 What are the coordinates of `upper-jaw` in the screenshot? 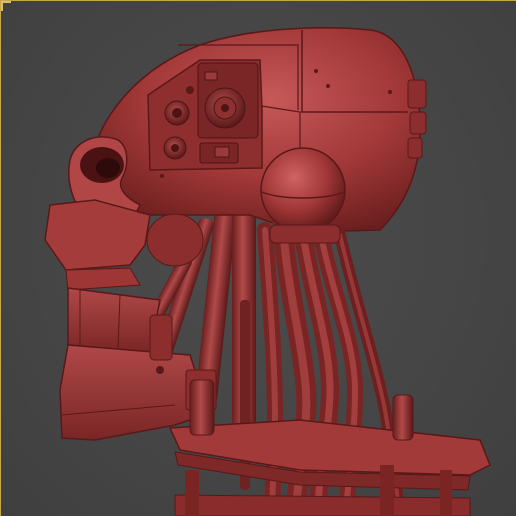 It's located at (113, 310).